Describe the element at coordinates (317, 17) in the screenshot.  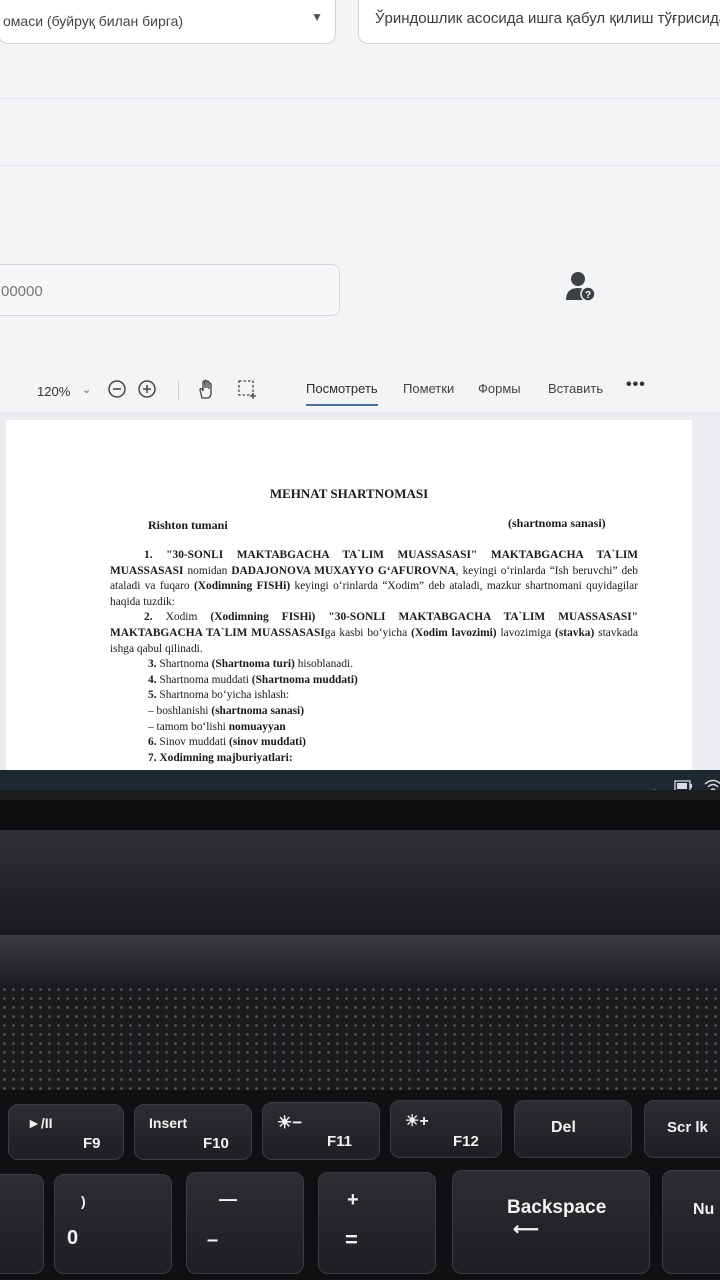
I see `dropdown-arrow-icon: ▼` at that location.